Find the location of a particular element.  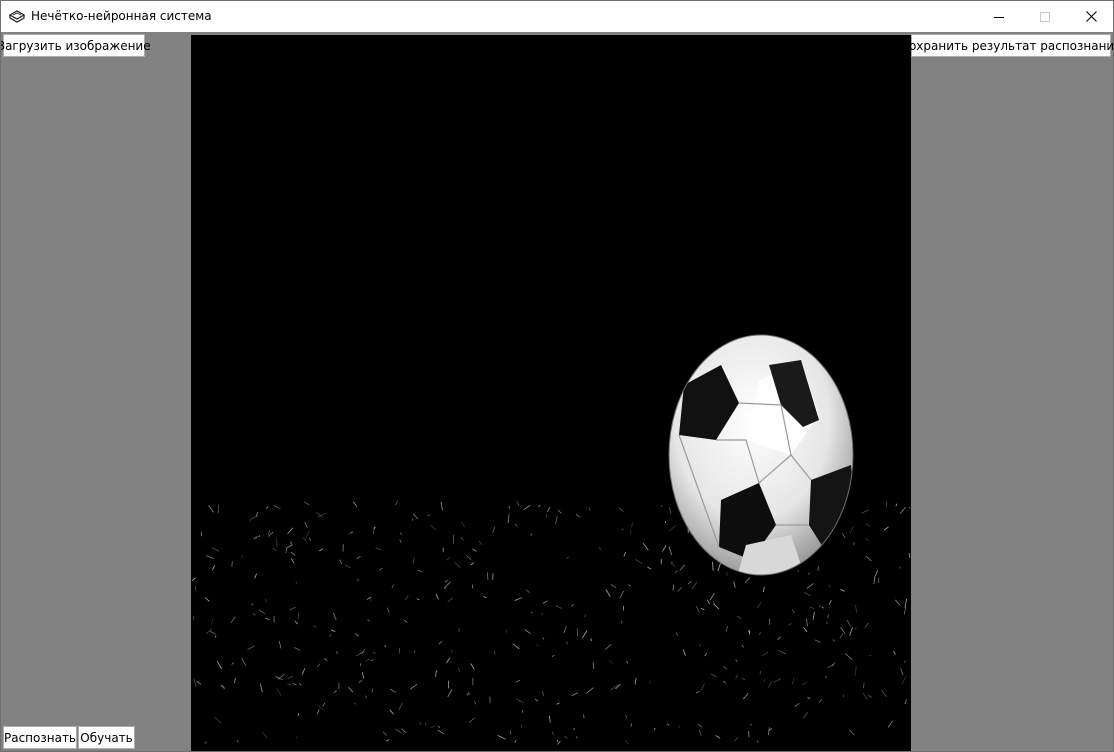

close-icon is located at coordinates (1091, 16).